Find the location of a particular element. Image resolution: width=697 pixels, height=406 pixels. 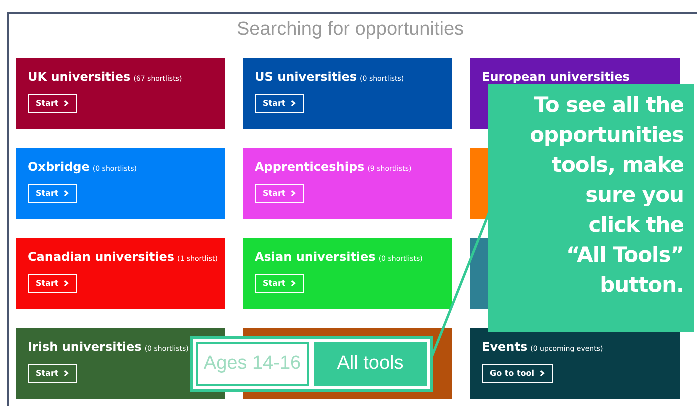

age-tab: All tools is located at coordinates (370, 364).